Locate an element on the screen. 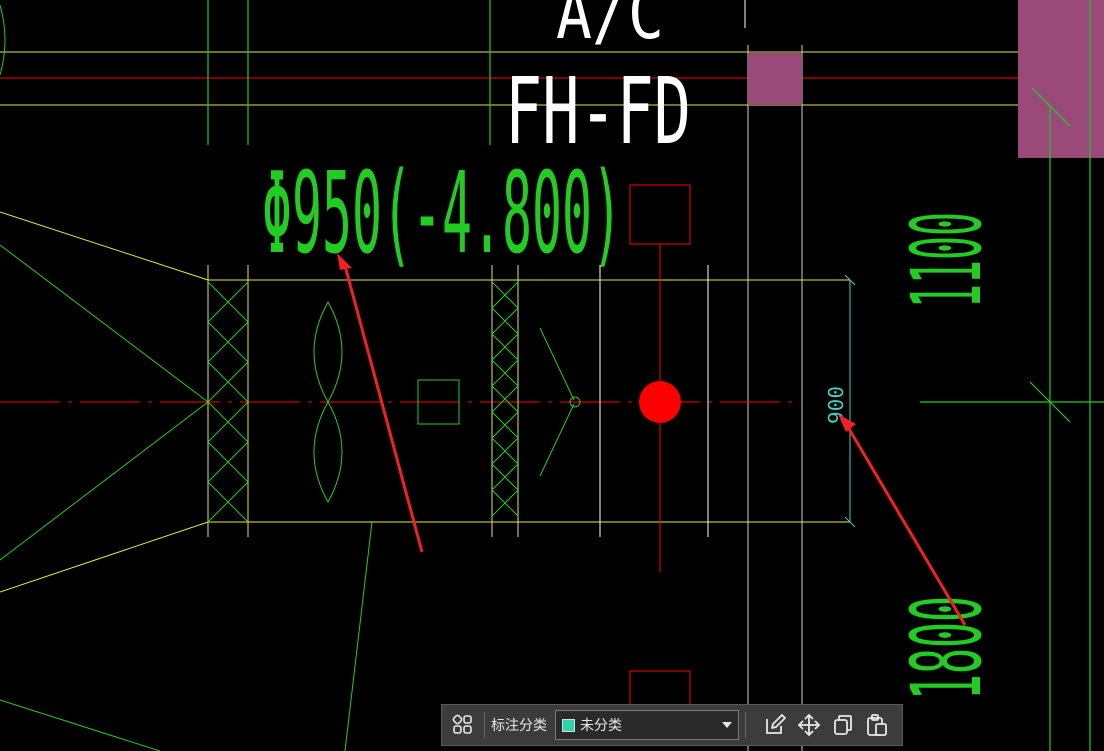  category-grid-button is located at coordinates (463, 725).